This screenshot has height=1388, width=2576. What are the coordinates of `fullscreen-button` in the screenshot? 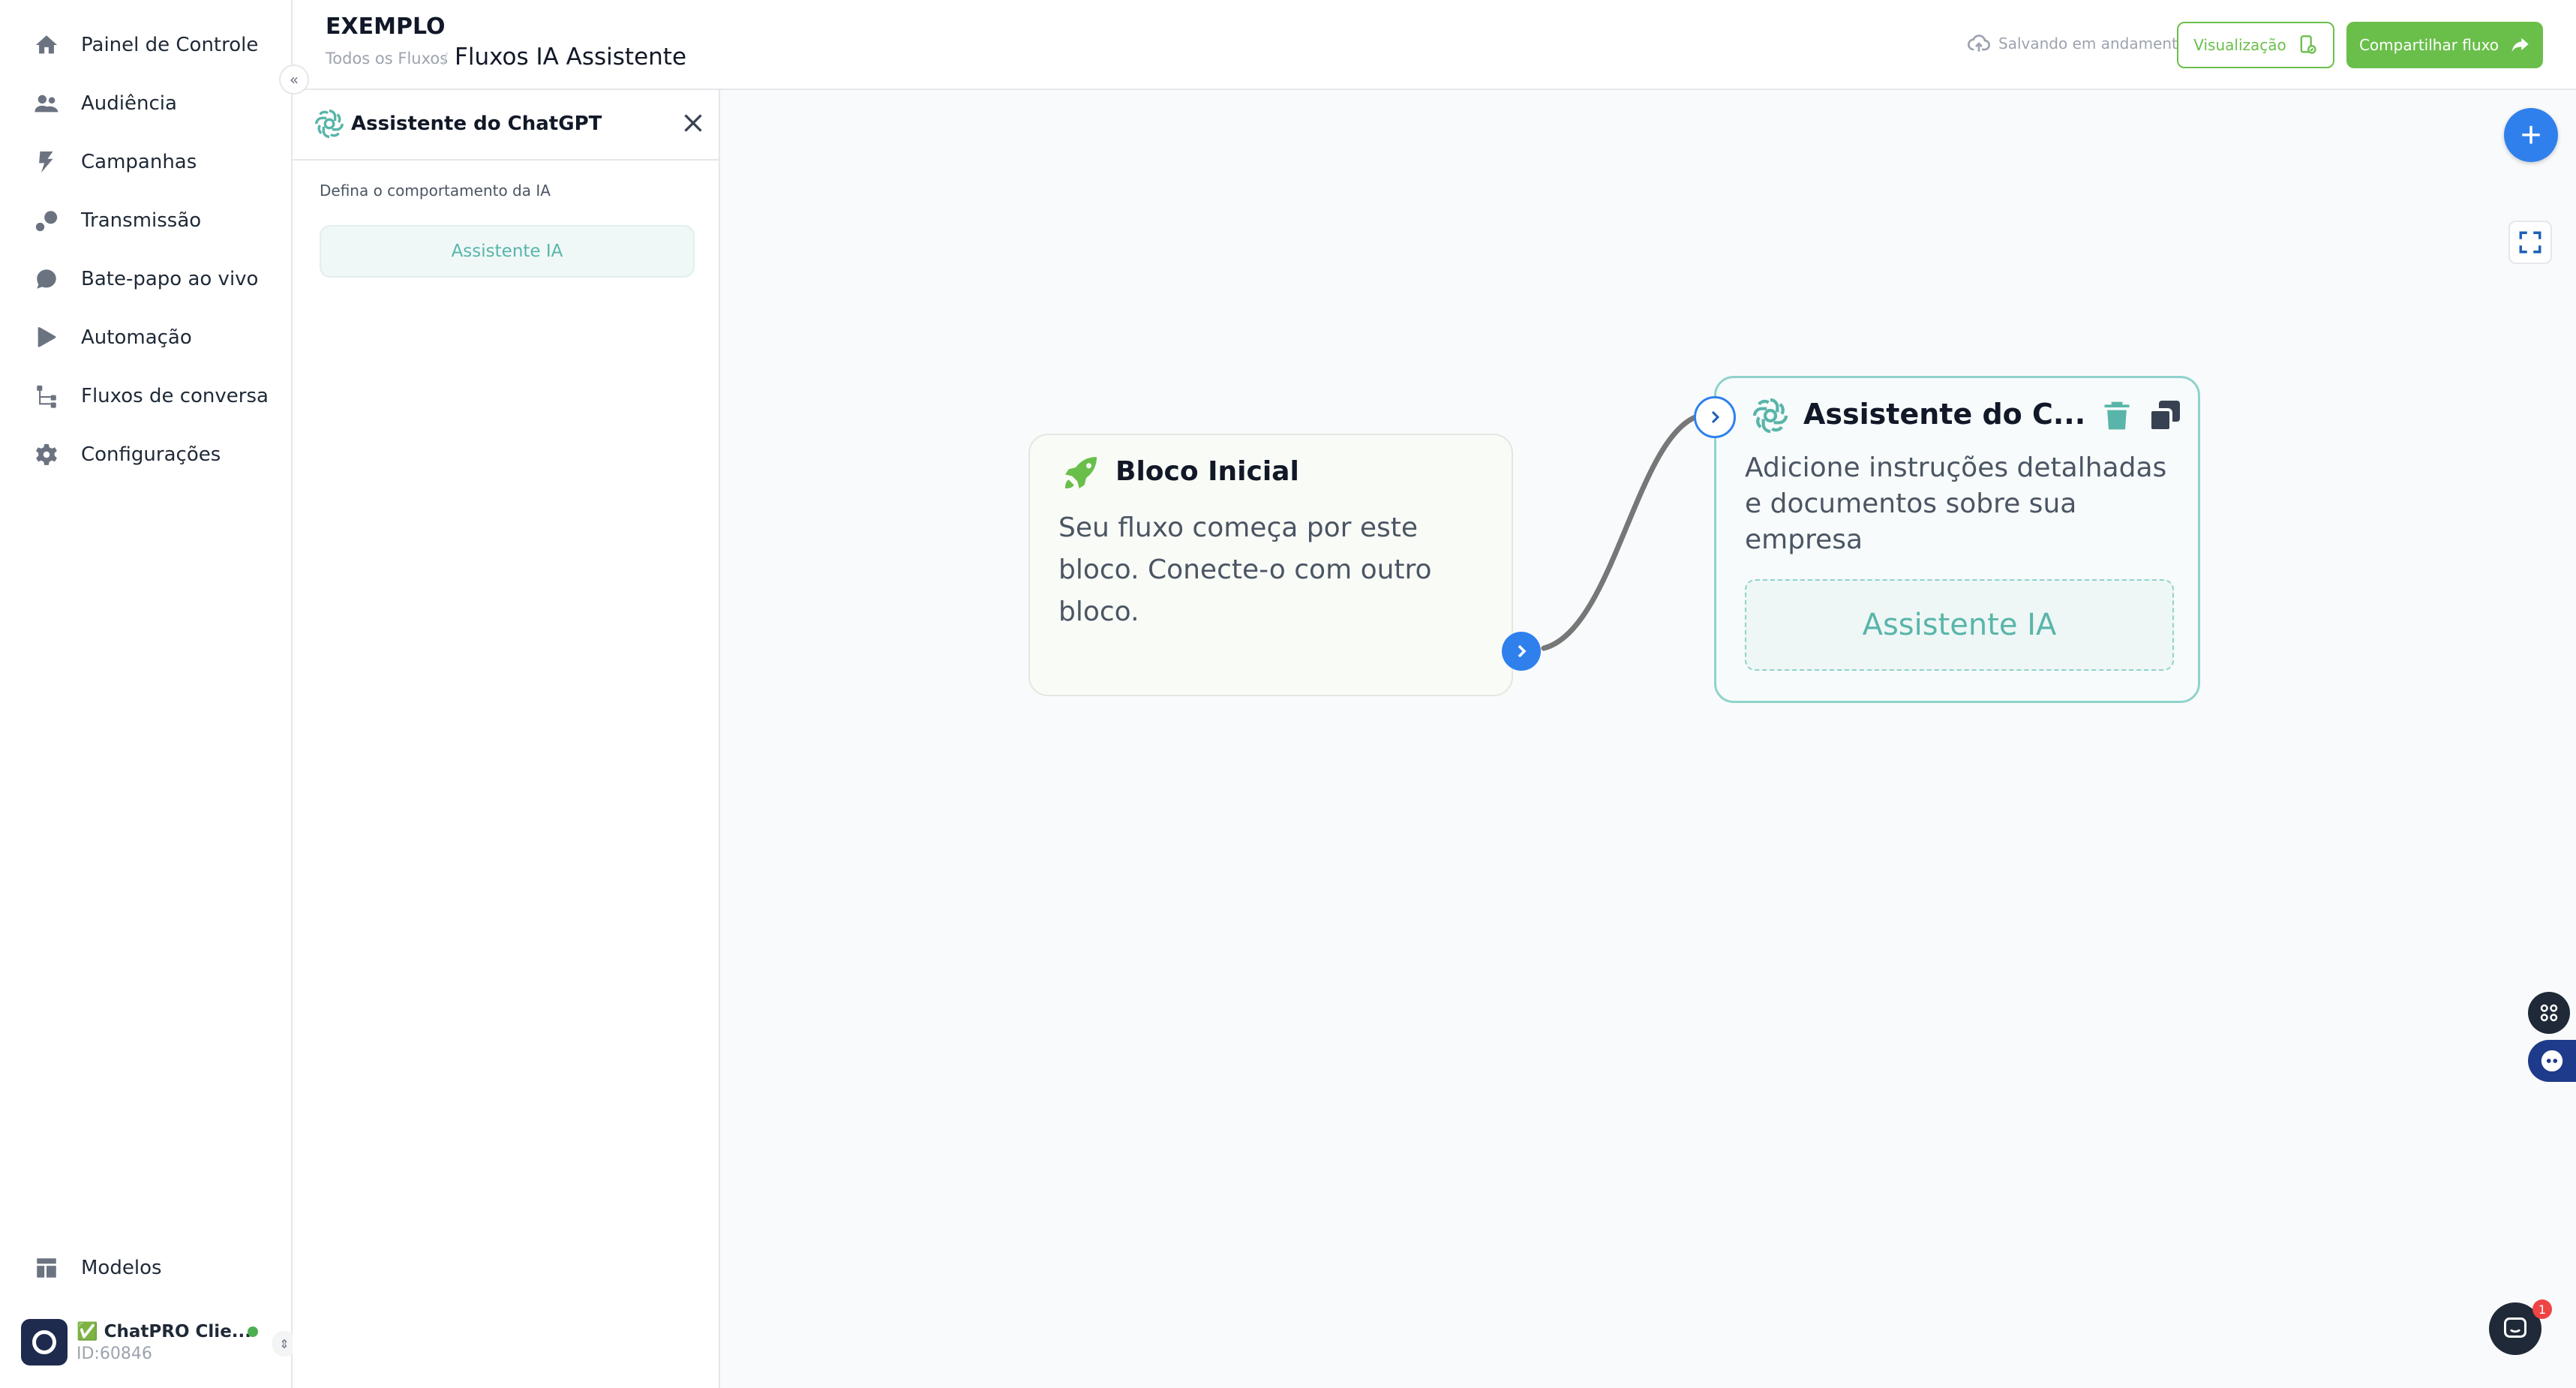 It's located at (2530, 242).